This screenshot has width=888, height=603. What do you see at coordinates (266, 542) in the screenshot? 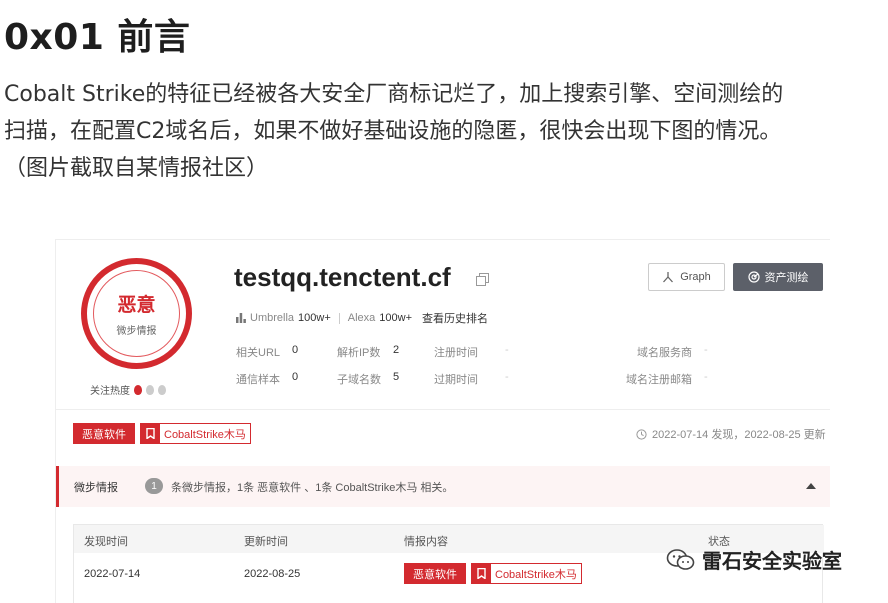
I see `header-updated-time: 更新时间` at bounding box center [266, 542].